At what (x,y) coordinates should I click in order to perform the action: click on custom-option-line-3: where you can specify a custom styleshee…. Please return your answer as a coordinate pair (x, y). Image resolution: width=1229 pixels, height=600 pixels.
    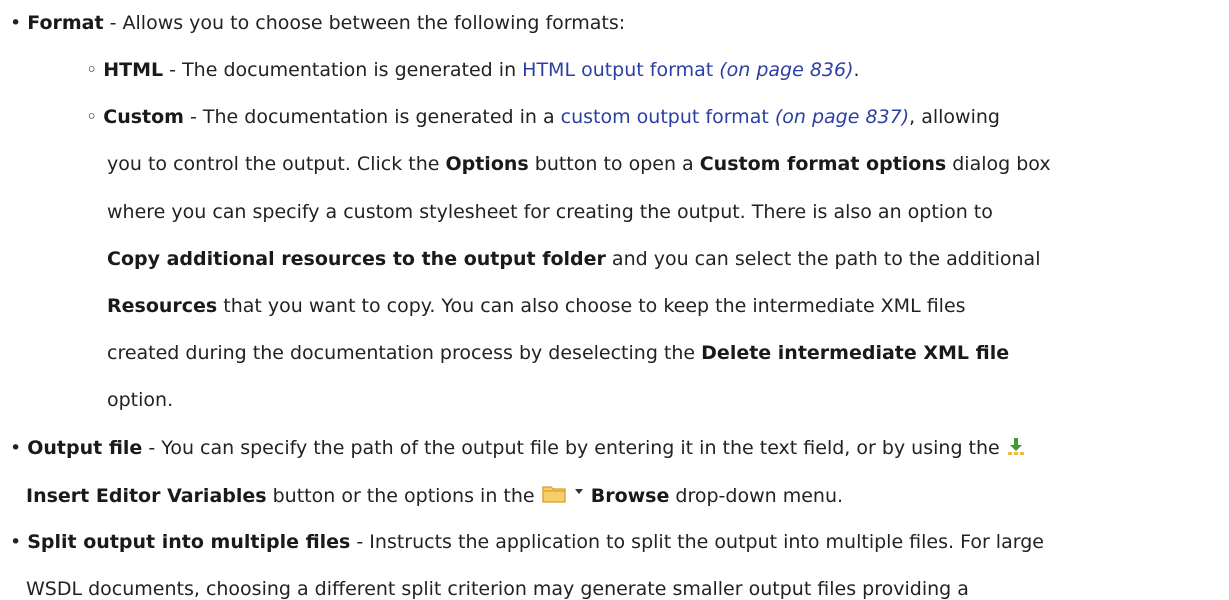
    Looking at the image, I should click on (550, 212).